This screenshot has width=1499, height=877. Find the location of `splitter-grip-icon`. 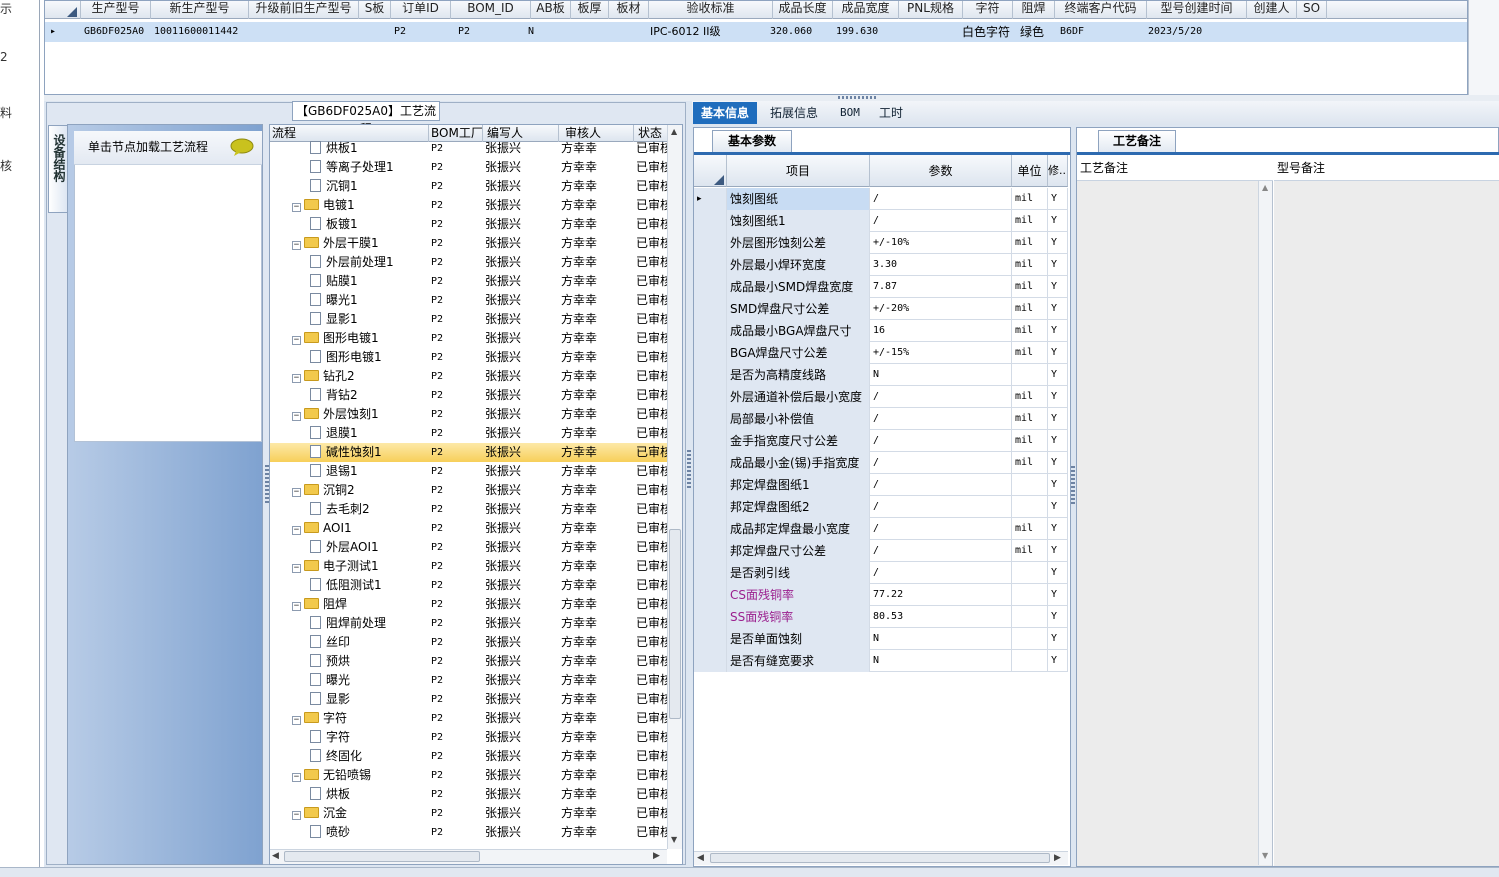

splitter-grip-icon is located at coordinates (1073, 486).